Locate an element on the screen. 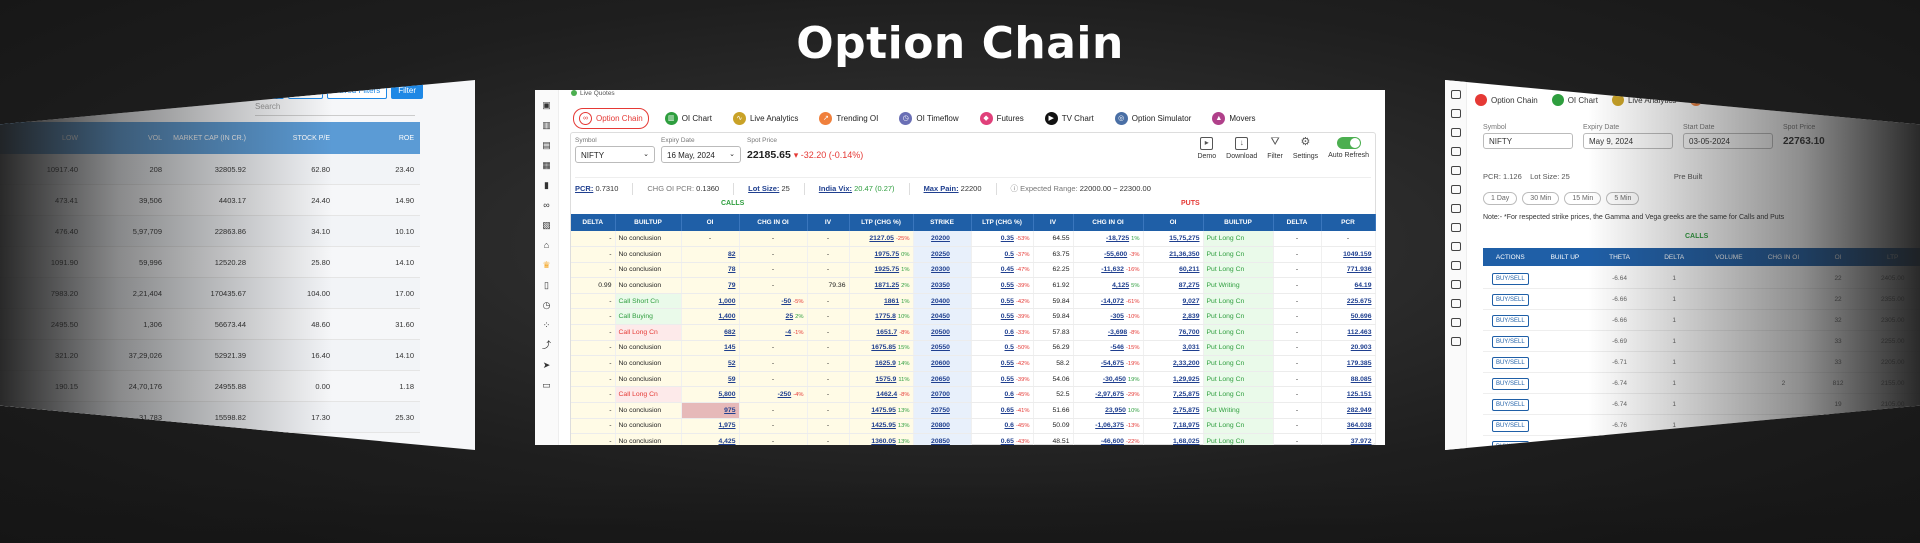 This screenshot has width=1920, height=543. toggle-switch is located at coordinates (1348, 143).